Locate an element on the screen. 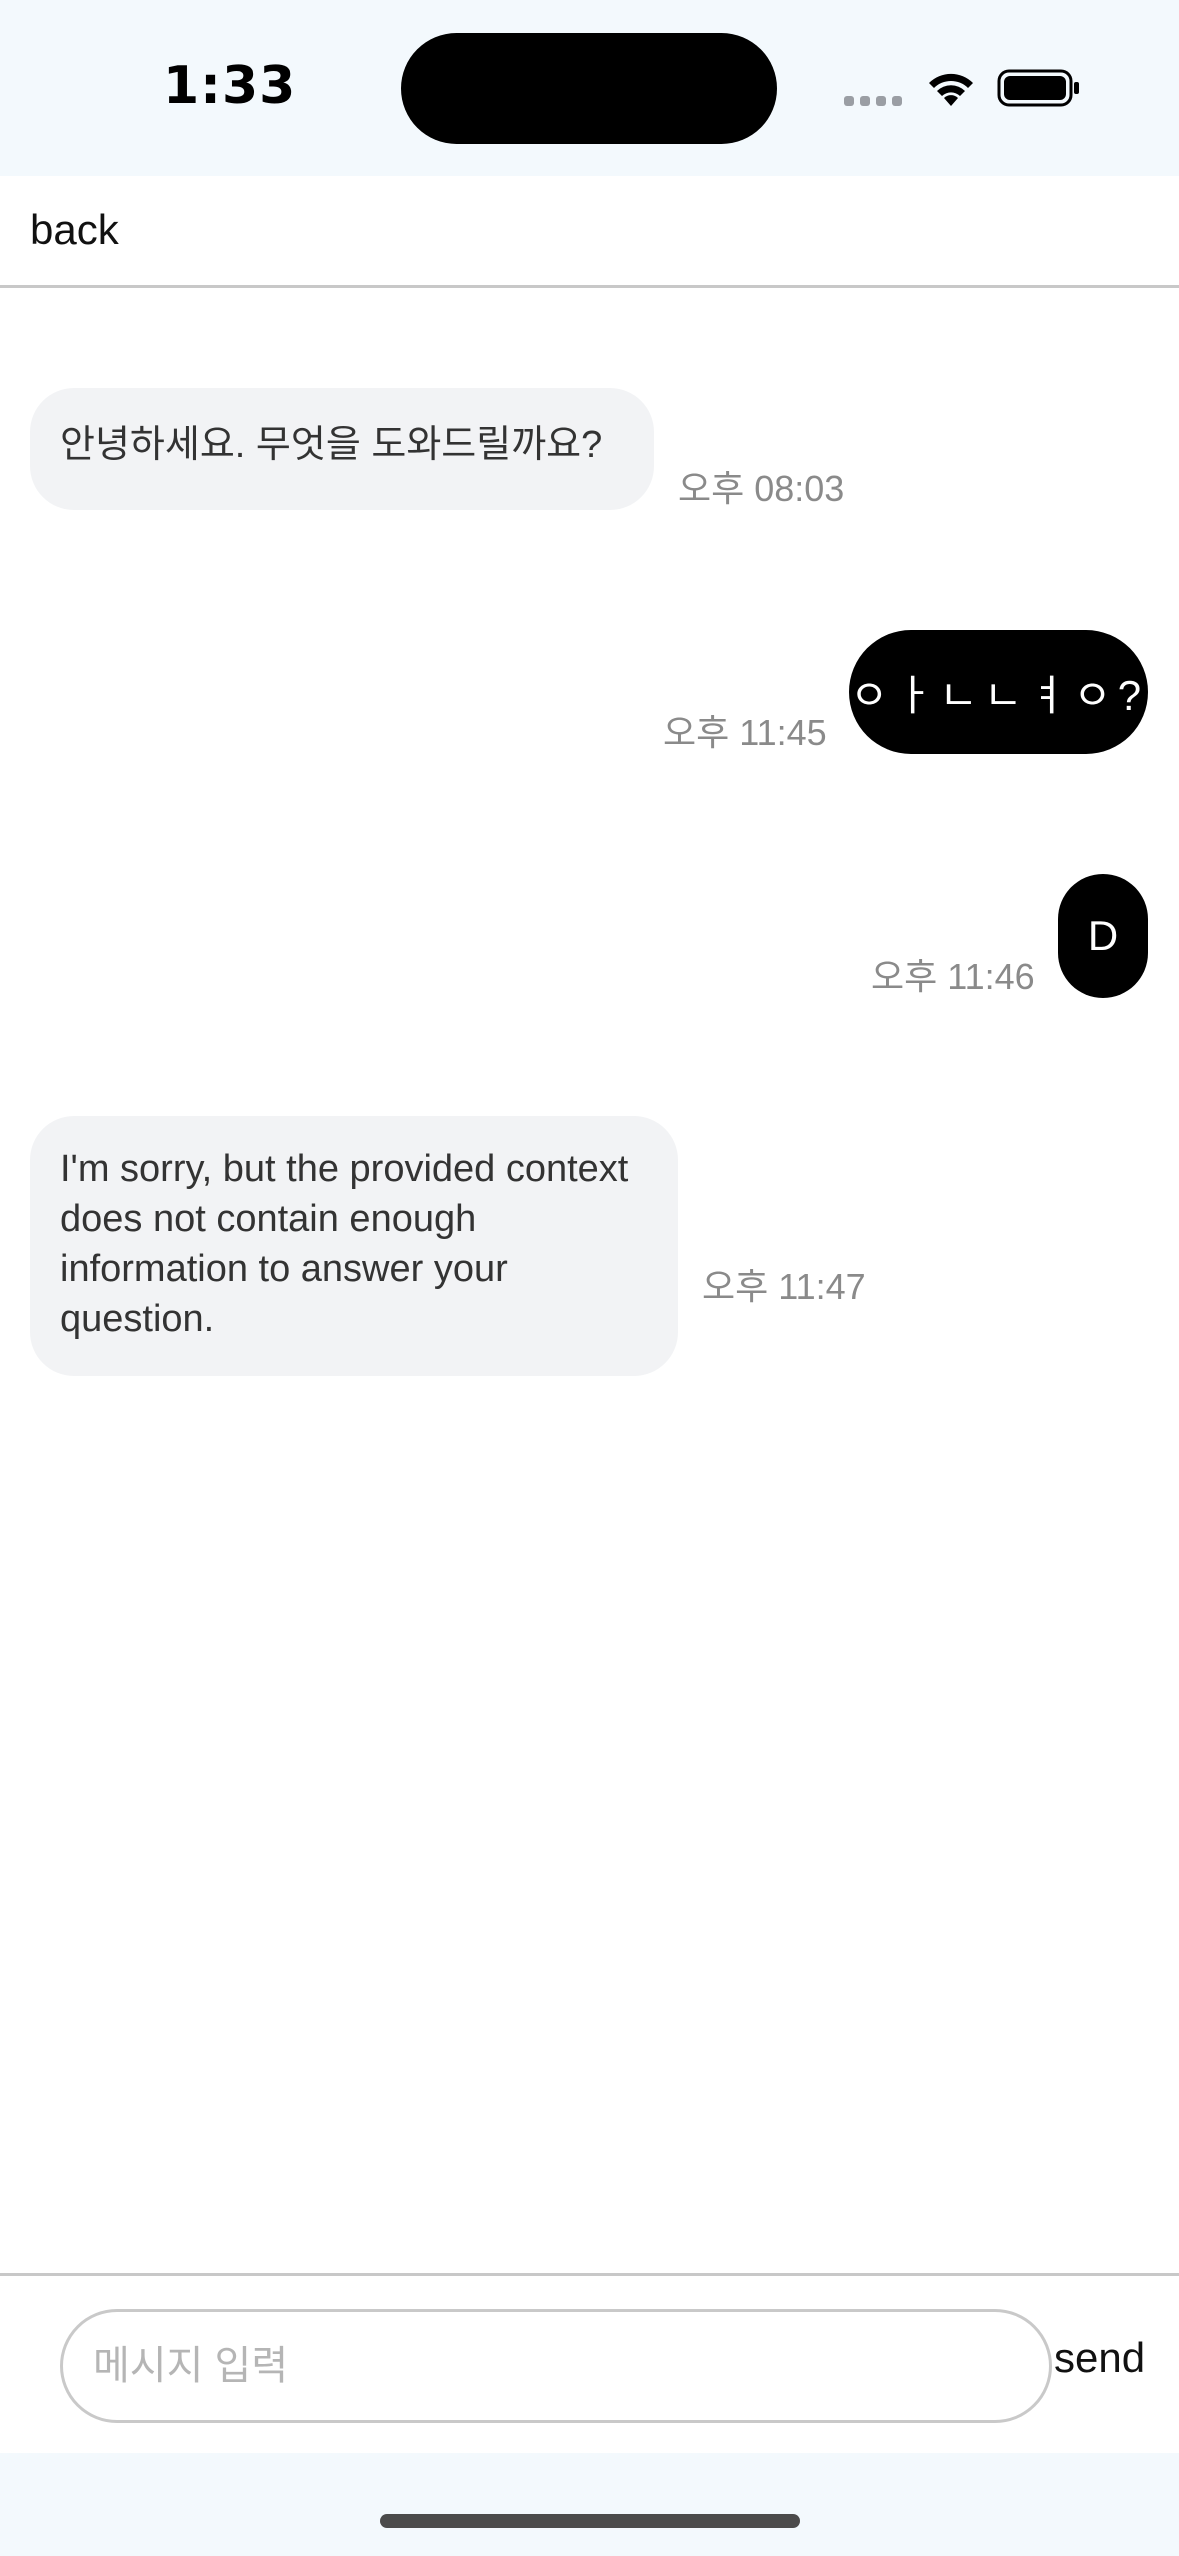 The image size is (1179, 2556). message-input is located at coordinates (556, 2366).